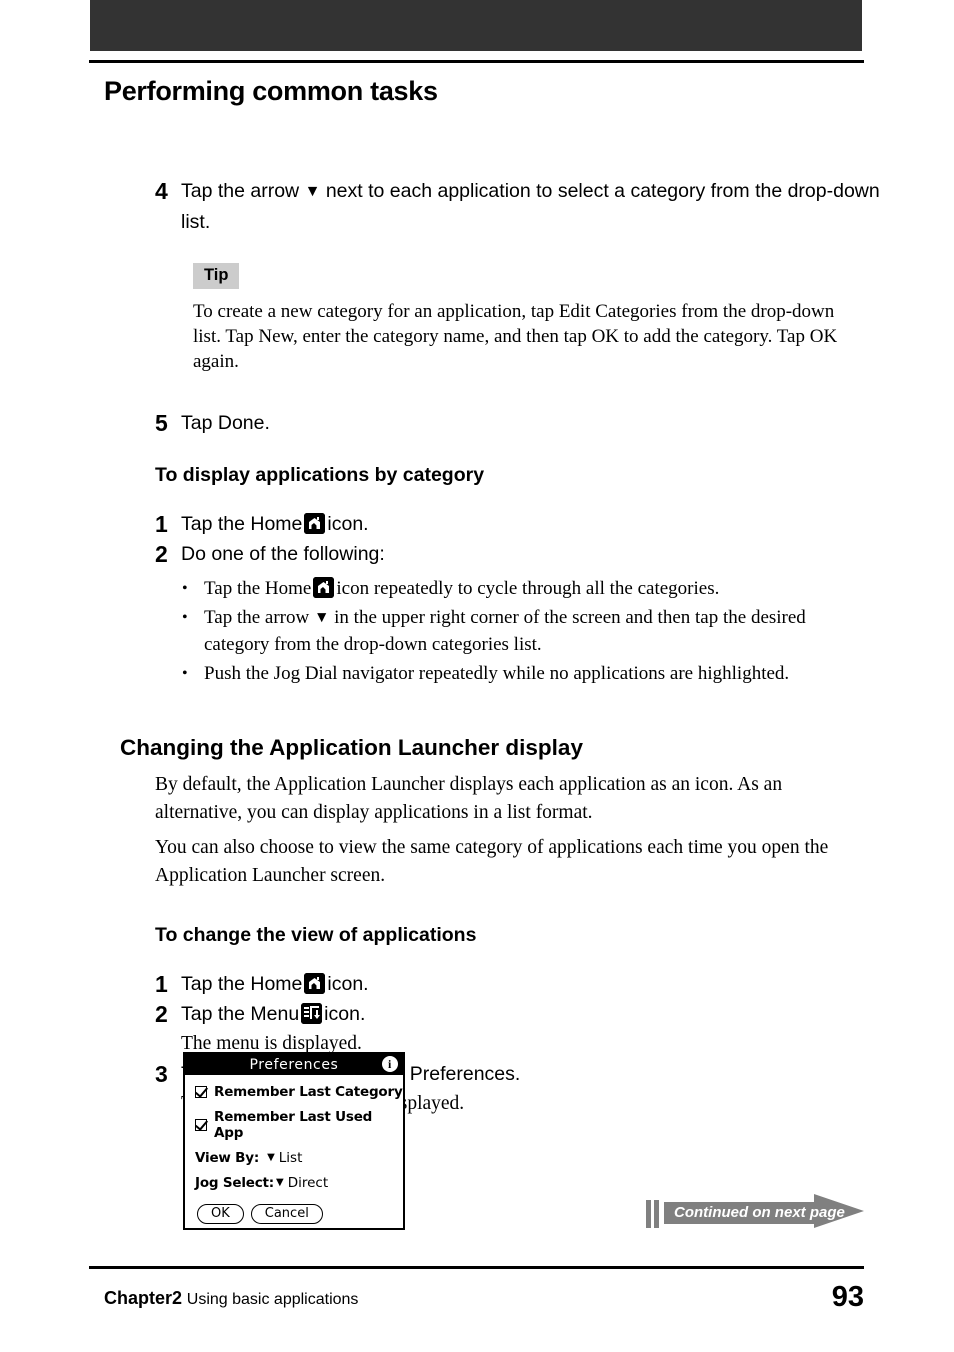  I want to click on step-2-change-view: 2 Tap the Menu icon., so click(477, 1014).